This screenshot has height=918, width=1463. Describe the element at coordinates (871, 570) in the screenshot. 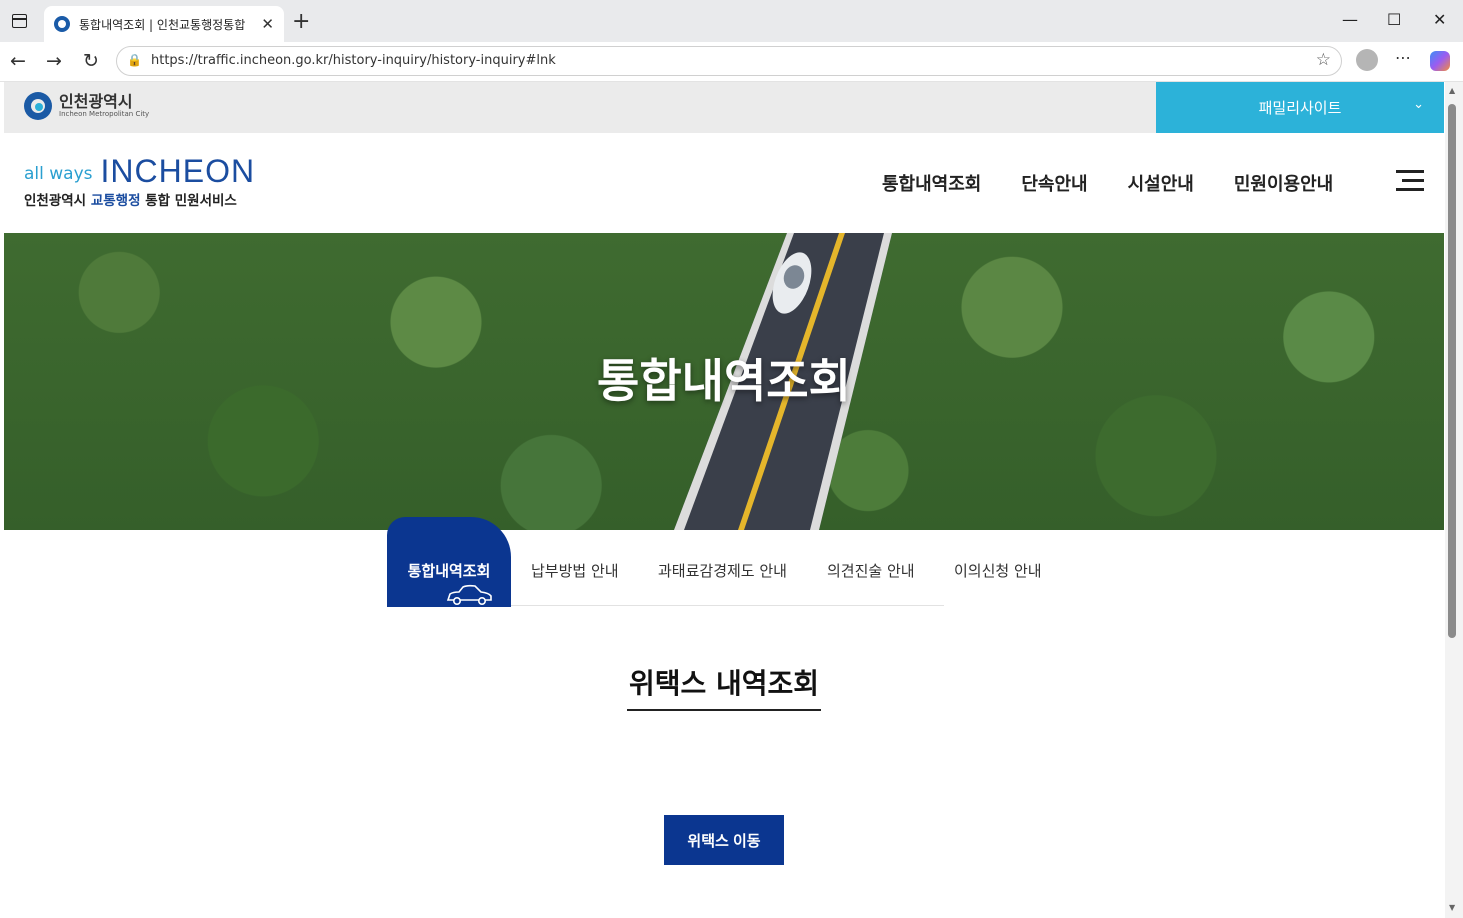

I see `subtab-opinion-statement: 의견진술 안내` at that location.